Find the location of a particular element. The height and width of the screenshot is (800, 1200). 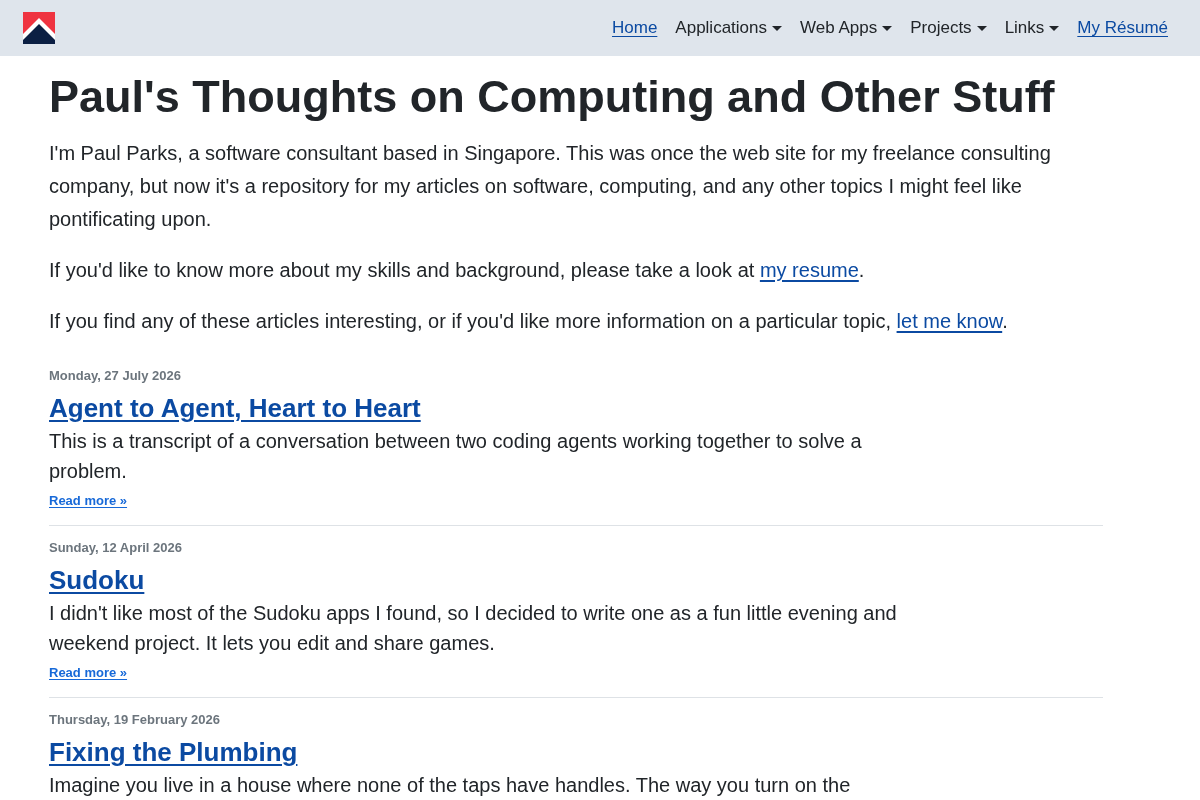

intro-paragraph: If you find any of these articles interesting, or if you'd like more information on a particular topic, let me know. is located at coordinates (529, 321).